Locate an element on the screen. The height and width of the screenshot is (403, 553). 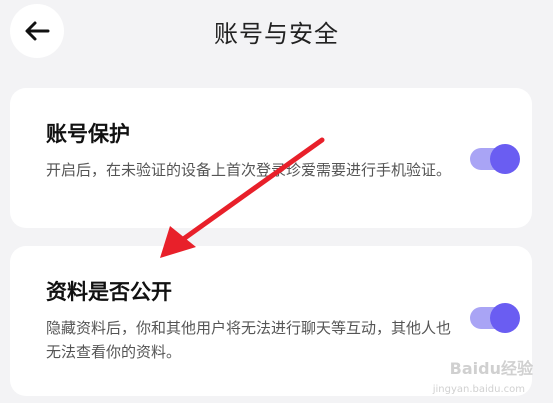
watermark-url: jingyan.baidu.com is located at coordinates (478, 389).